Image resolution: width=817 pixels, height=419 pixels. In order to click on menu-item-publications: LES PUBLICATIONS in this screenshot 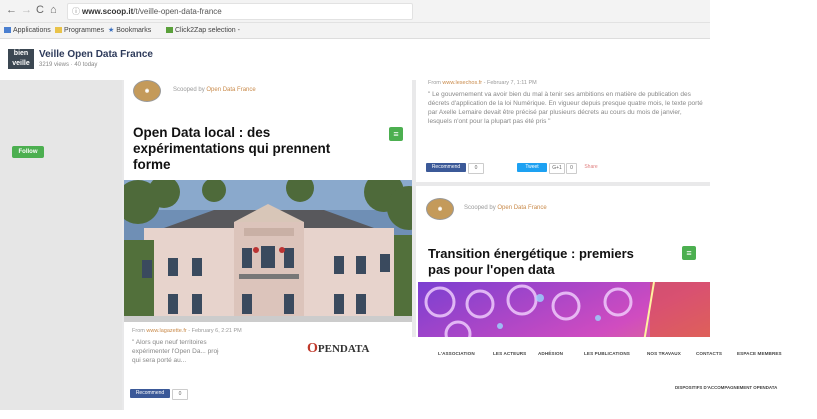, I will do `click(607, 353)`.